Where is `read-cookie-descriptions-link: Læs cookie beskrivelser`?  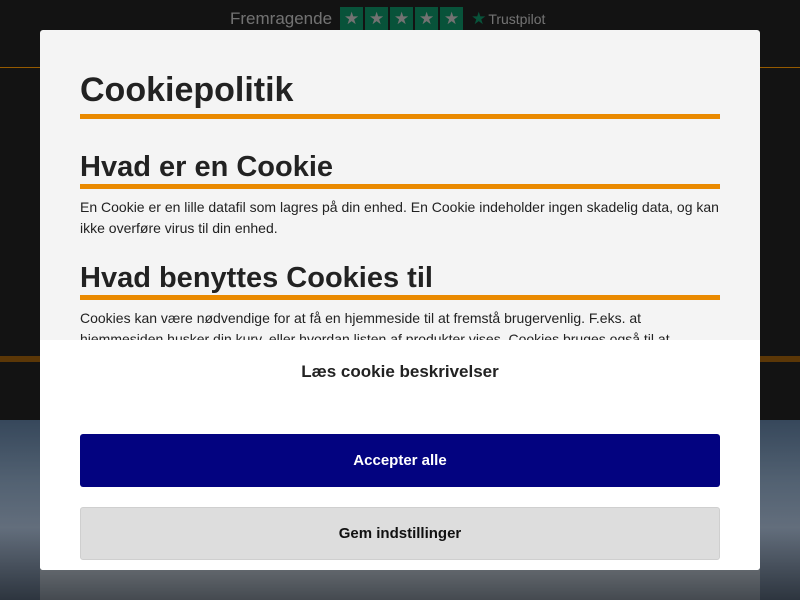
read-cookie-descriptions-link: Læs cookie beskrivelser is located at coordinates (400, 372).